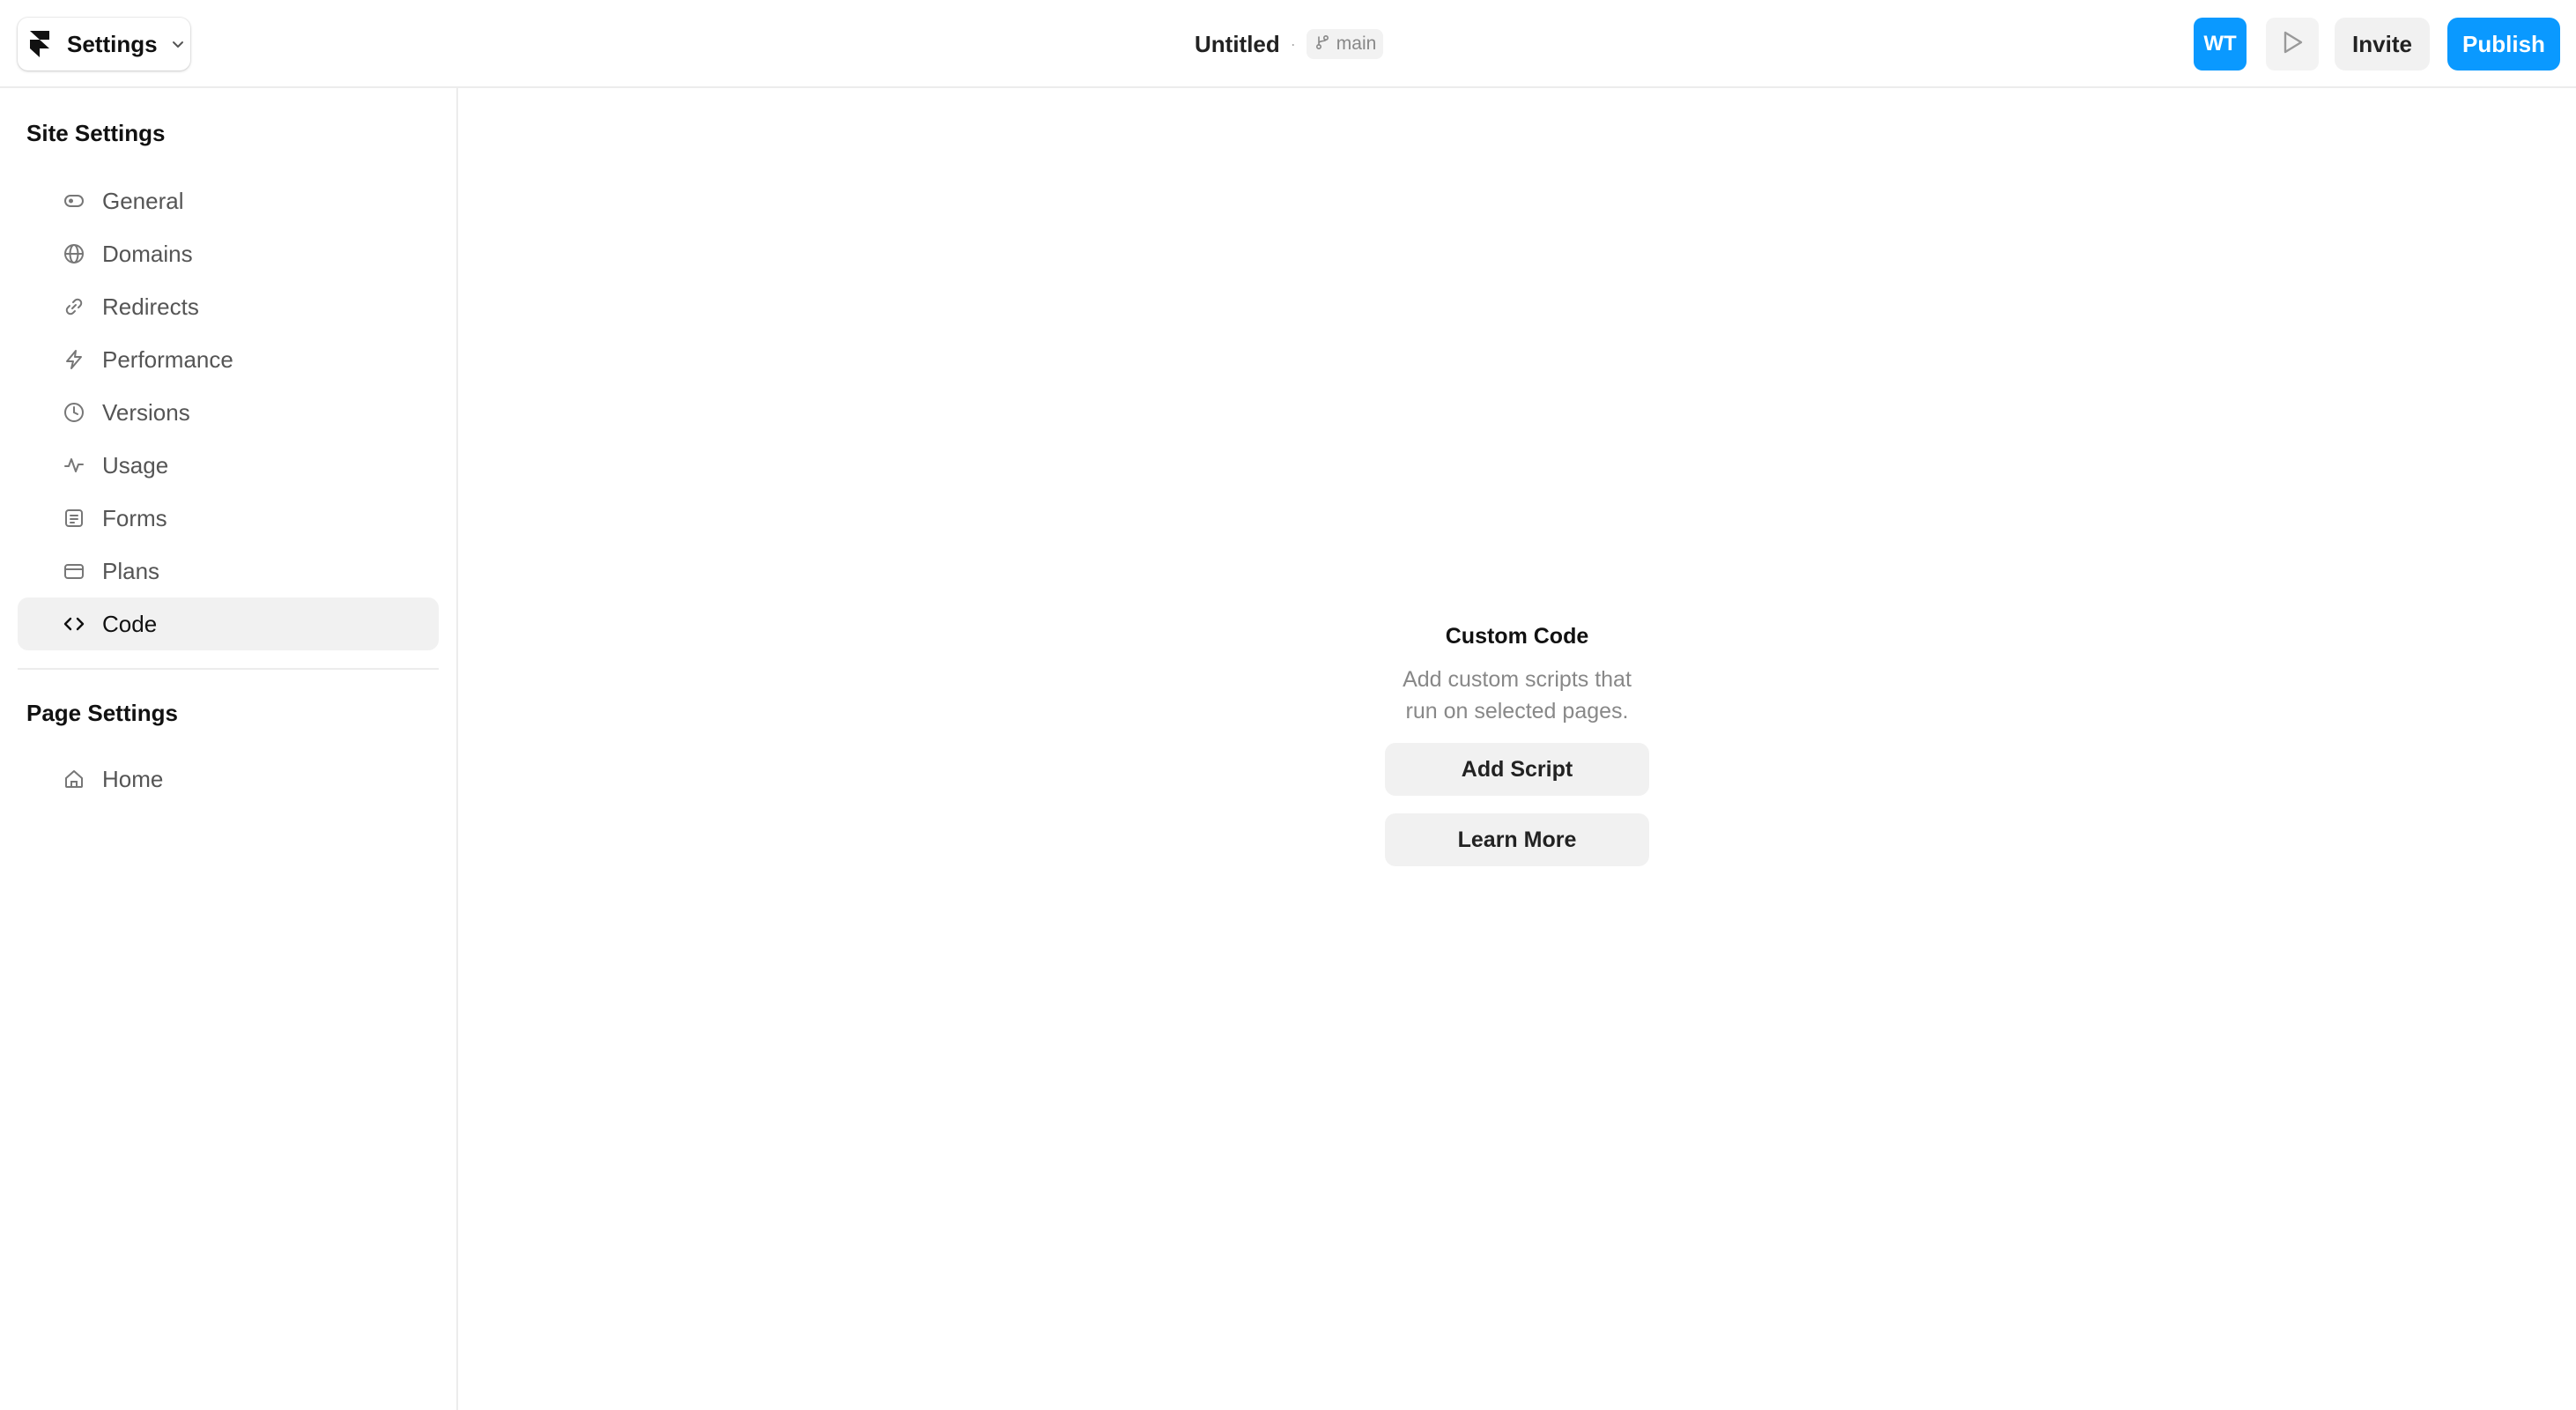 The image size is (2576, 1410). What do you see at coordinates (102, 713) in the screenshot?
I see `page-settings-heading: Page Settings` at bounding box center [102, 713].